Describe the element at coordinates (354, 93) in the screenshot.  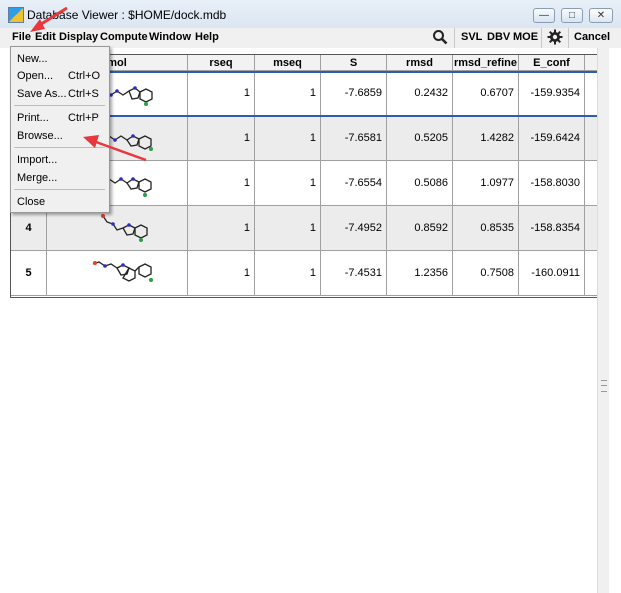
I see `s-cell: -7.6859` at that location.